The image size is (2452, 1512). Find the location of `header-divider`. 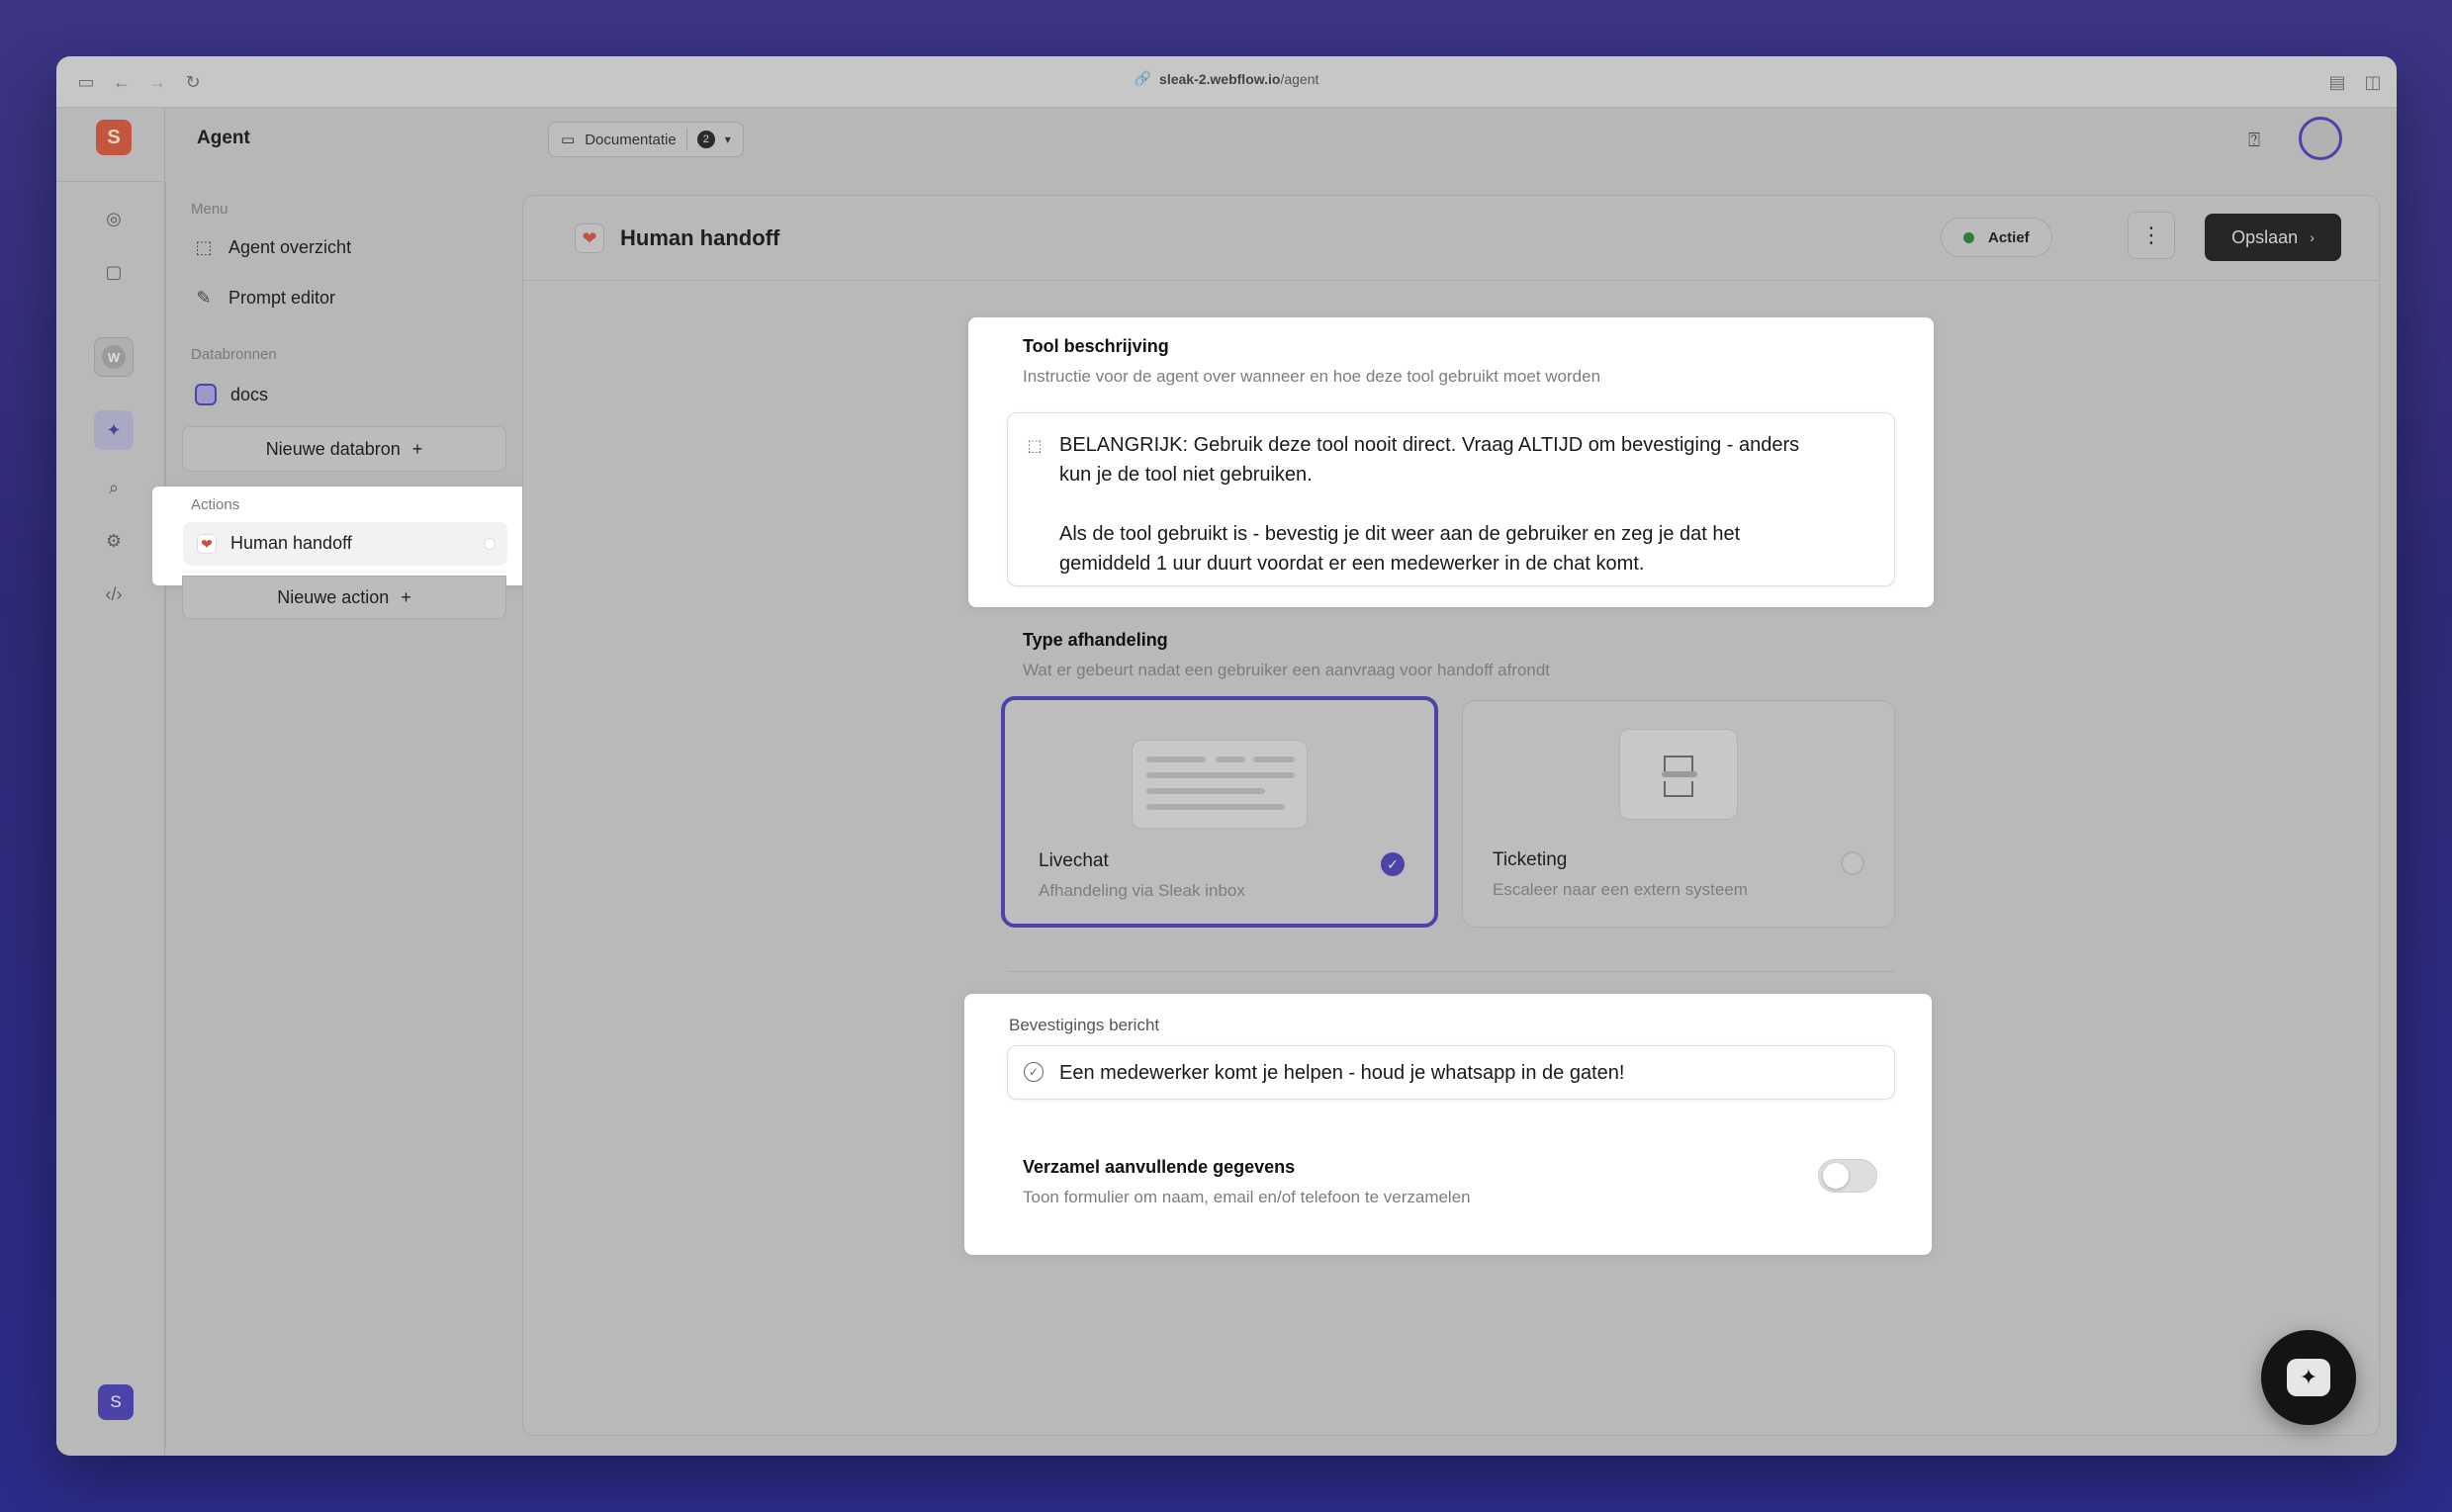

header-divider is located at coordinates (1451, 281).